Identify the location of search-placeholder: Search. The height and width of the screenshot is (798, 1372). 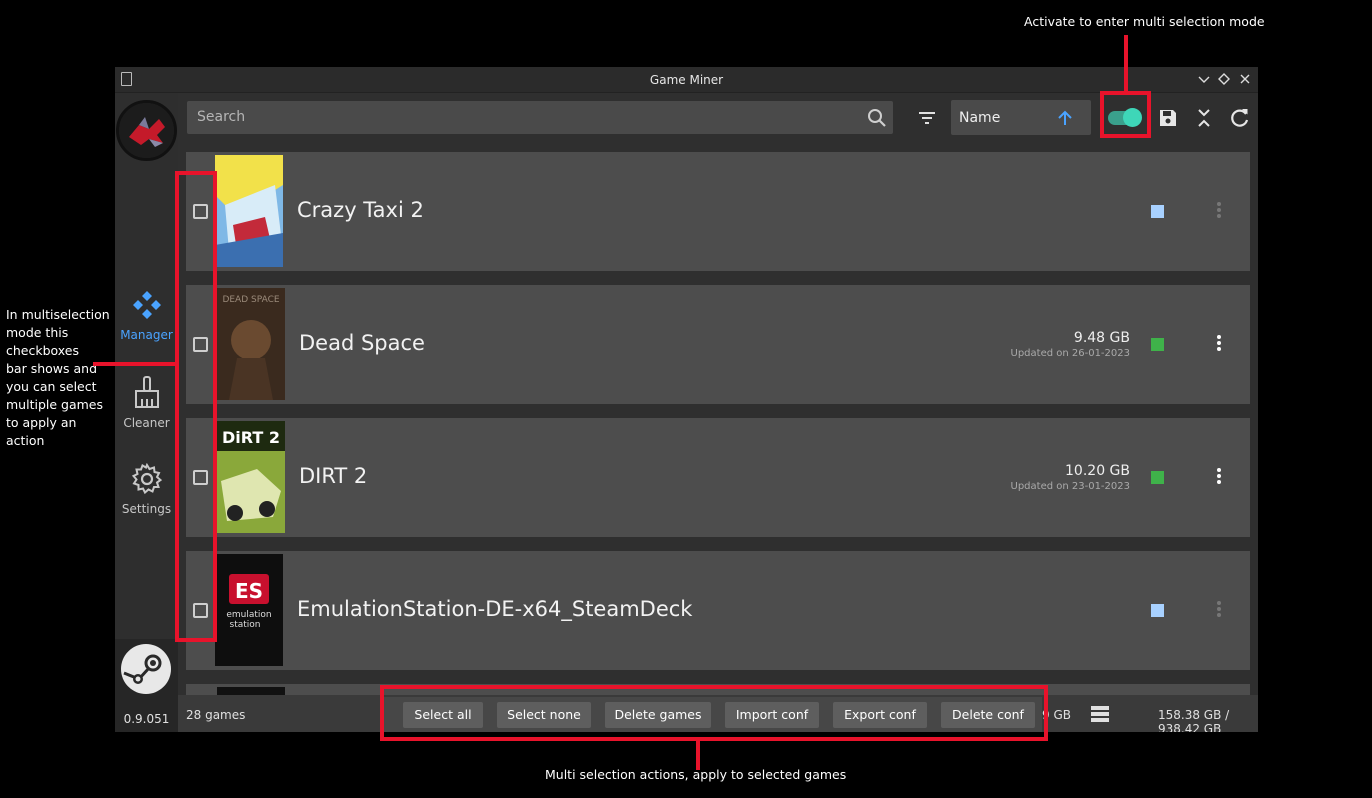
(221, 117).